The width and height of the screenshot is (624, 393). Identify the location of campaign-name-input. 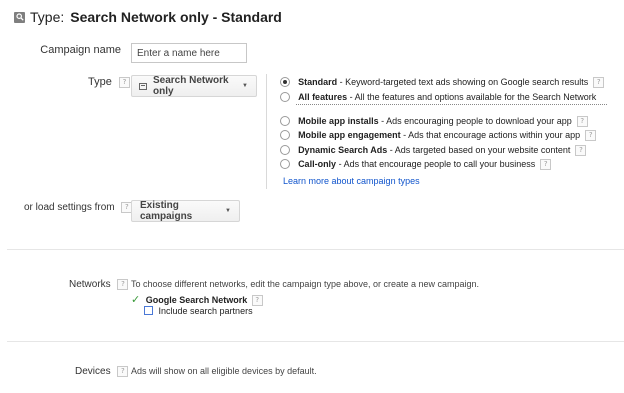
(189, 53).